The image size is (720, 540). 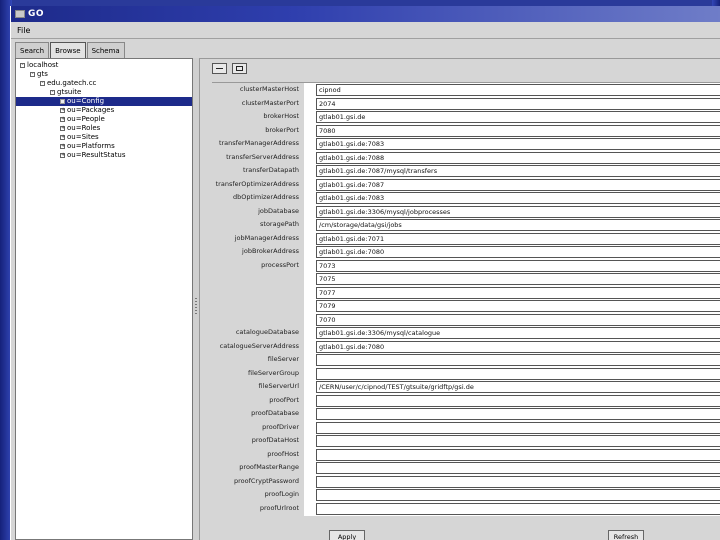 I want to click on field-input: gtlab01.gsi.de:7088, so click(x=518, y=157).